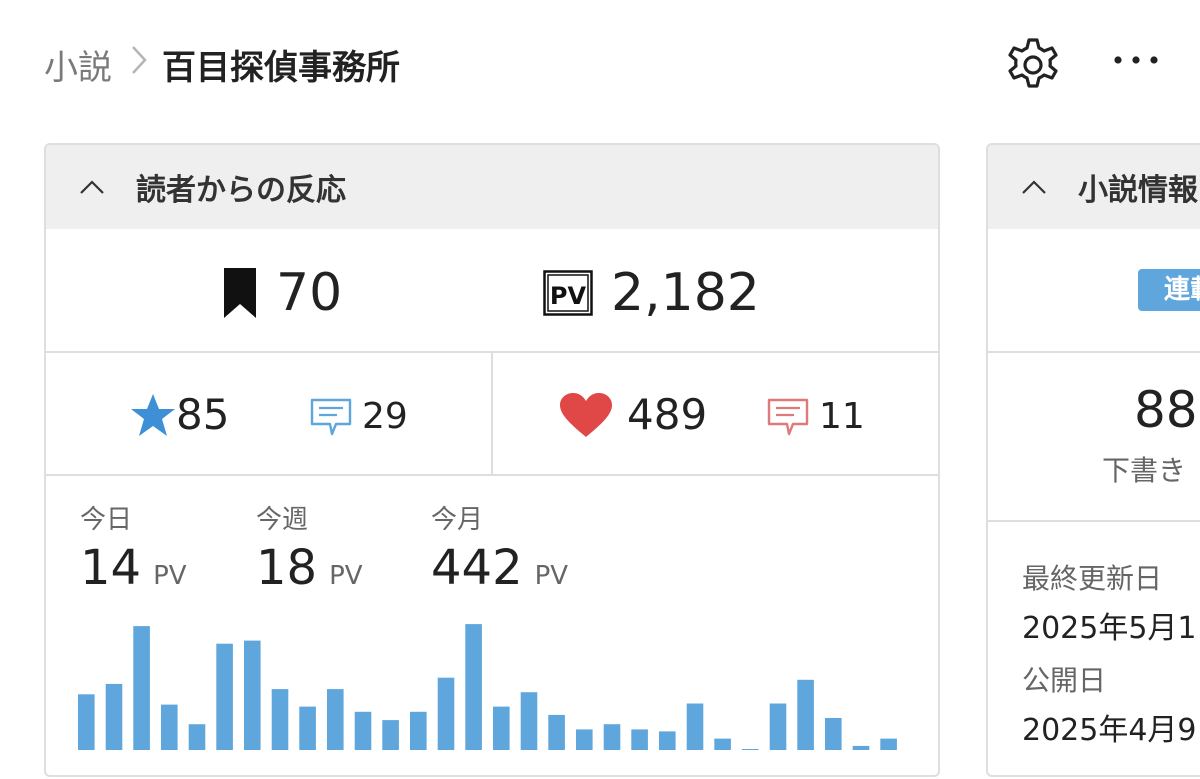 This screenshot has height=779, width=1200. Describe the element at coordinates (477, 568) in the screenshot. I see `pv-month-value: 442` at that location.